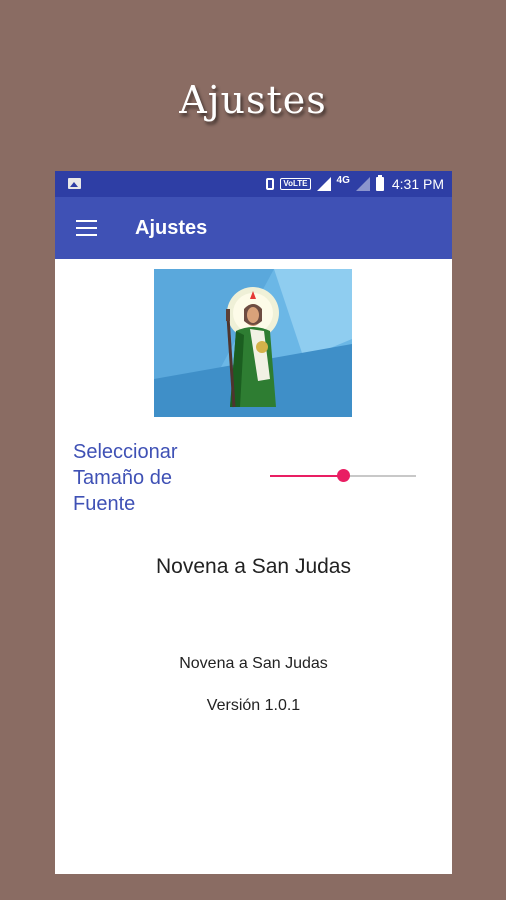 This screenshot has width=506, height=900. What do you see at coordinates (379, 183) in the screenshot?
I see `battery-icon` at bounding box center [379, 183].